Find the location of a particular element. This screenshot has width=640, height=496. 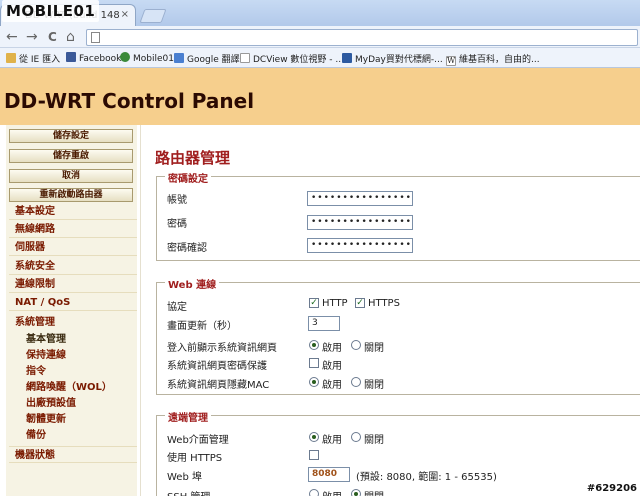

username-field: •••••••••••••••• is located at coordinates (360, 198).